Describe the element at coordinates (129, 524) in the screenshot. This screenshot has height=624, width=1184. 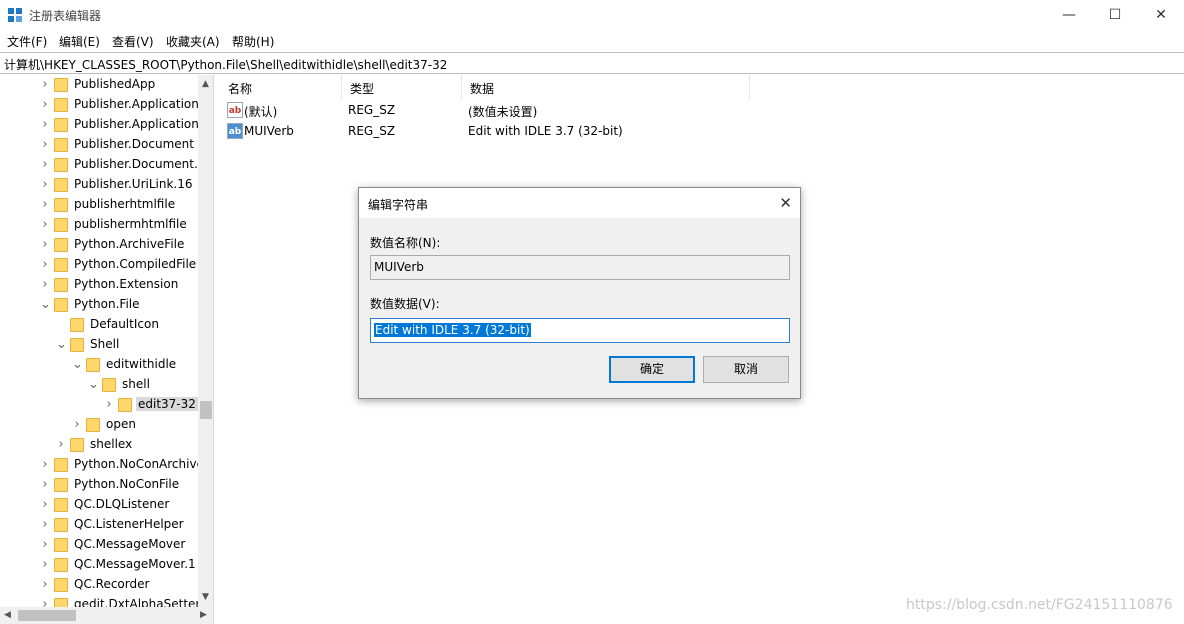
I see `tree-node-label: QC.ListenerHelper` at that location.